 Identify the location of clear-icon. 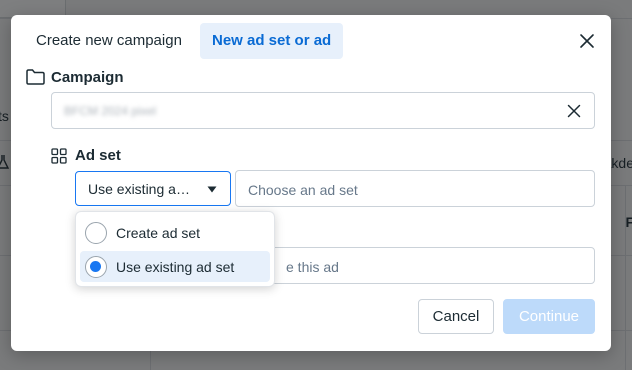
(574, 111).